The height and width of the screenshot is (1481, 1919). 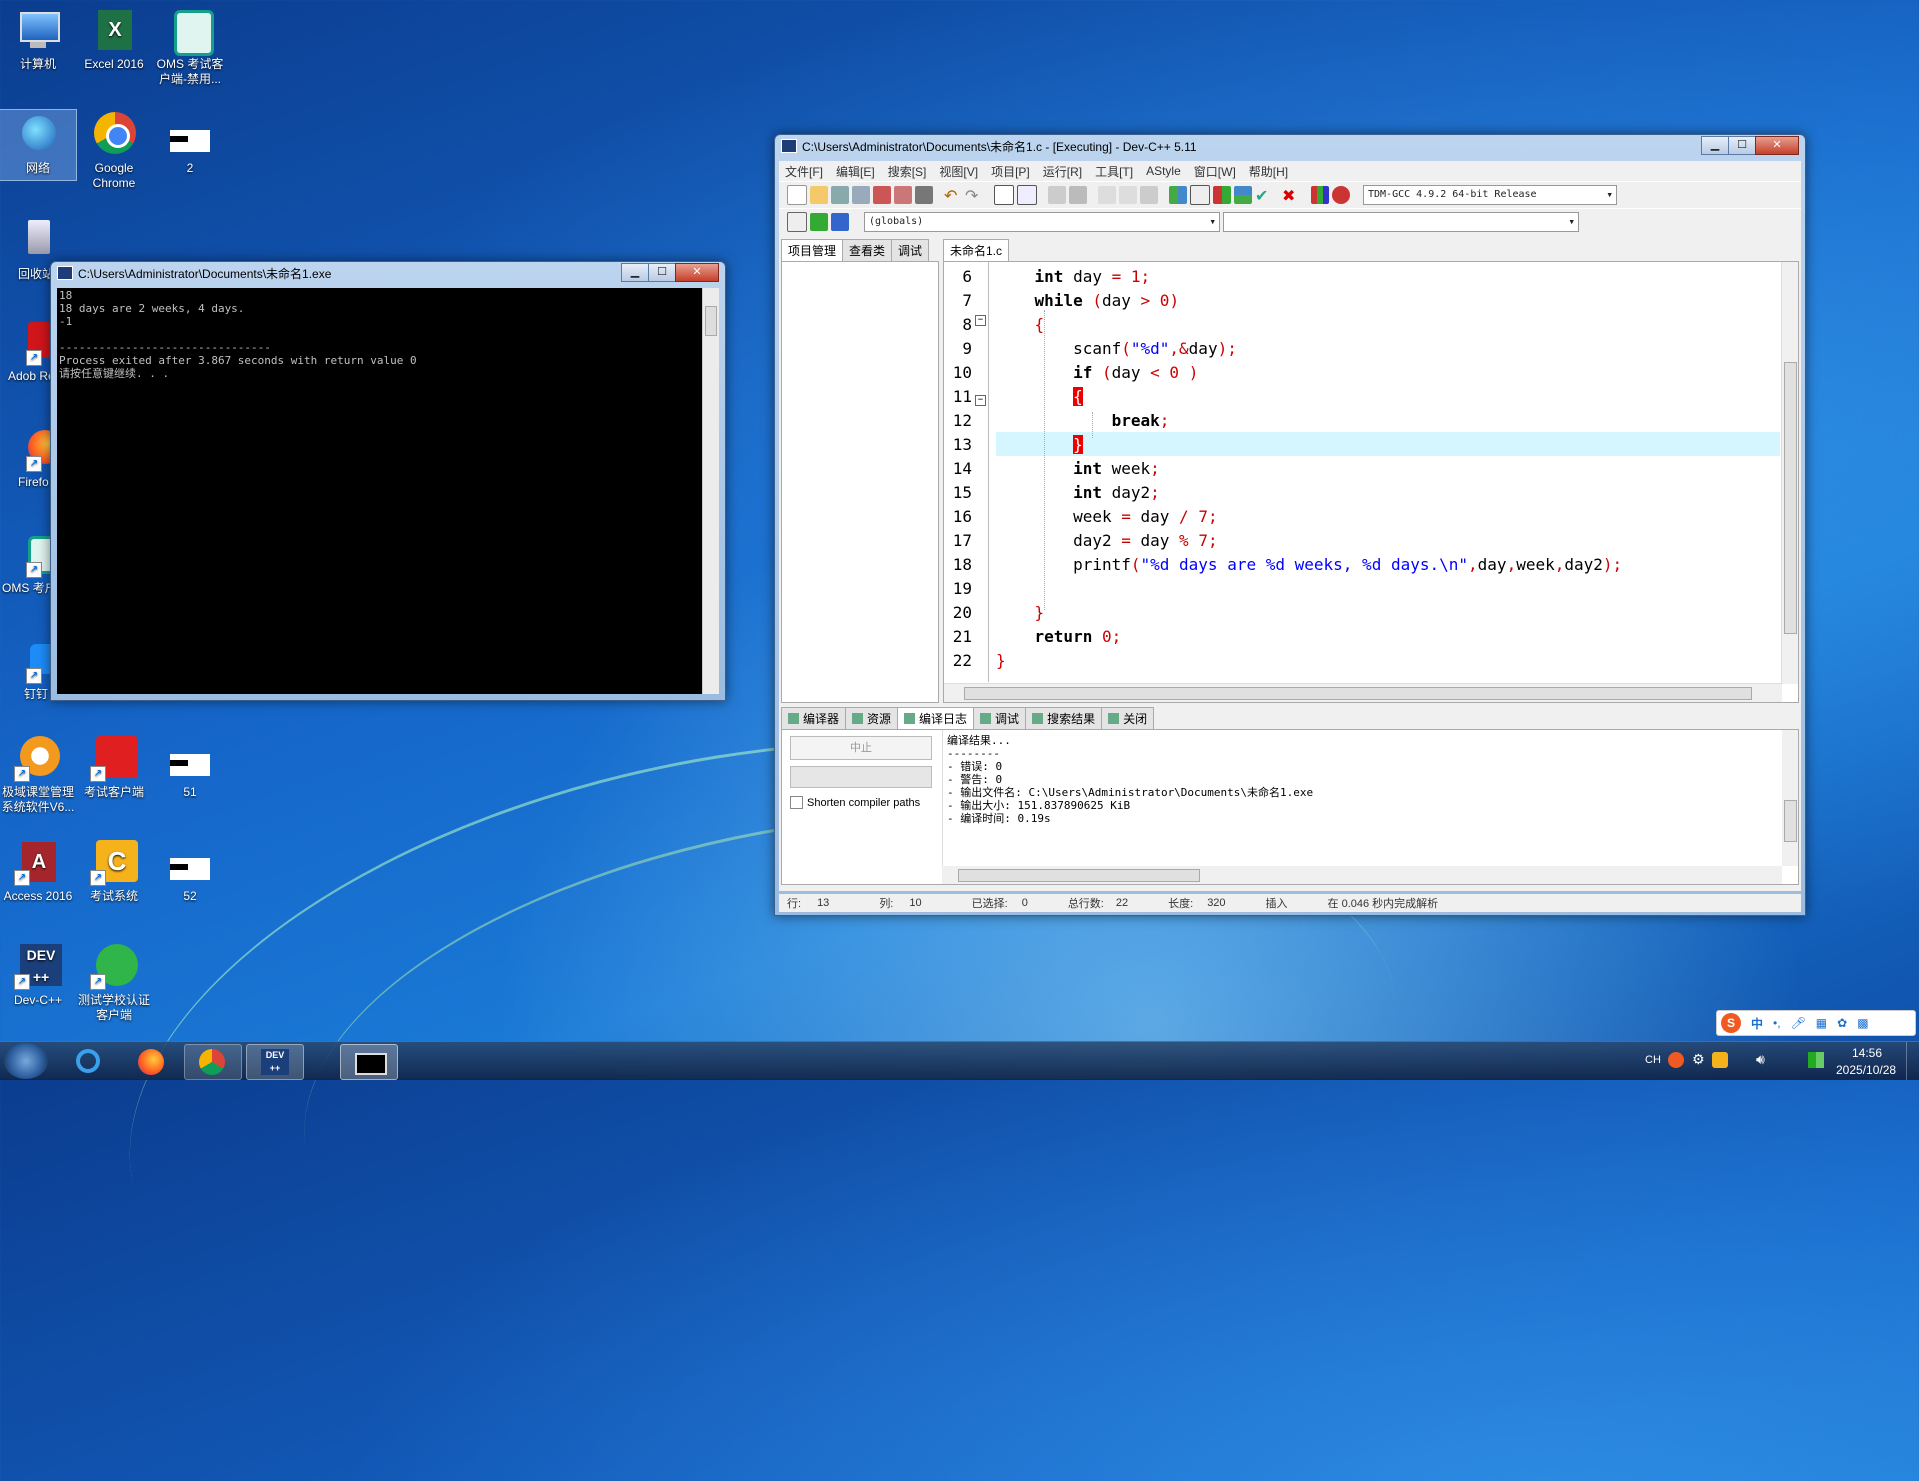 What do you see at coordinates (114, 982) in the screenshot?
I see `desktop-icon-school-auth: ↗ 测试学校认证客户端` at bounding box center [114, 982].